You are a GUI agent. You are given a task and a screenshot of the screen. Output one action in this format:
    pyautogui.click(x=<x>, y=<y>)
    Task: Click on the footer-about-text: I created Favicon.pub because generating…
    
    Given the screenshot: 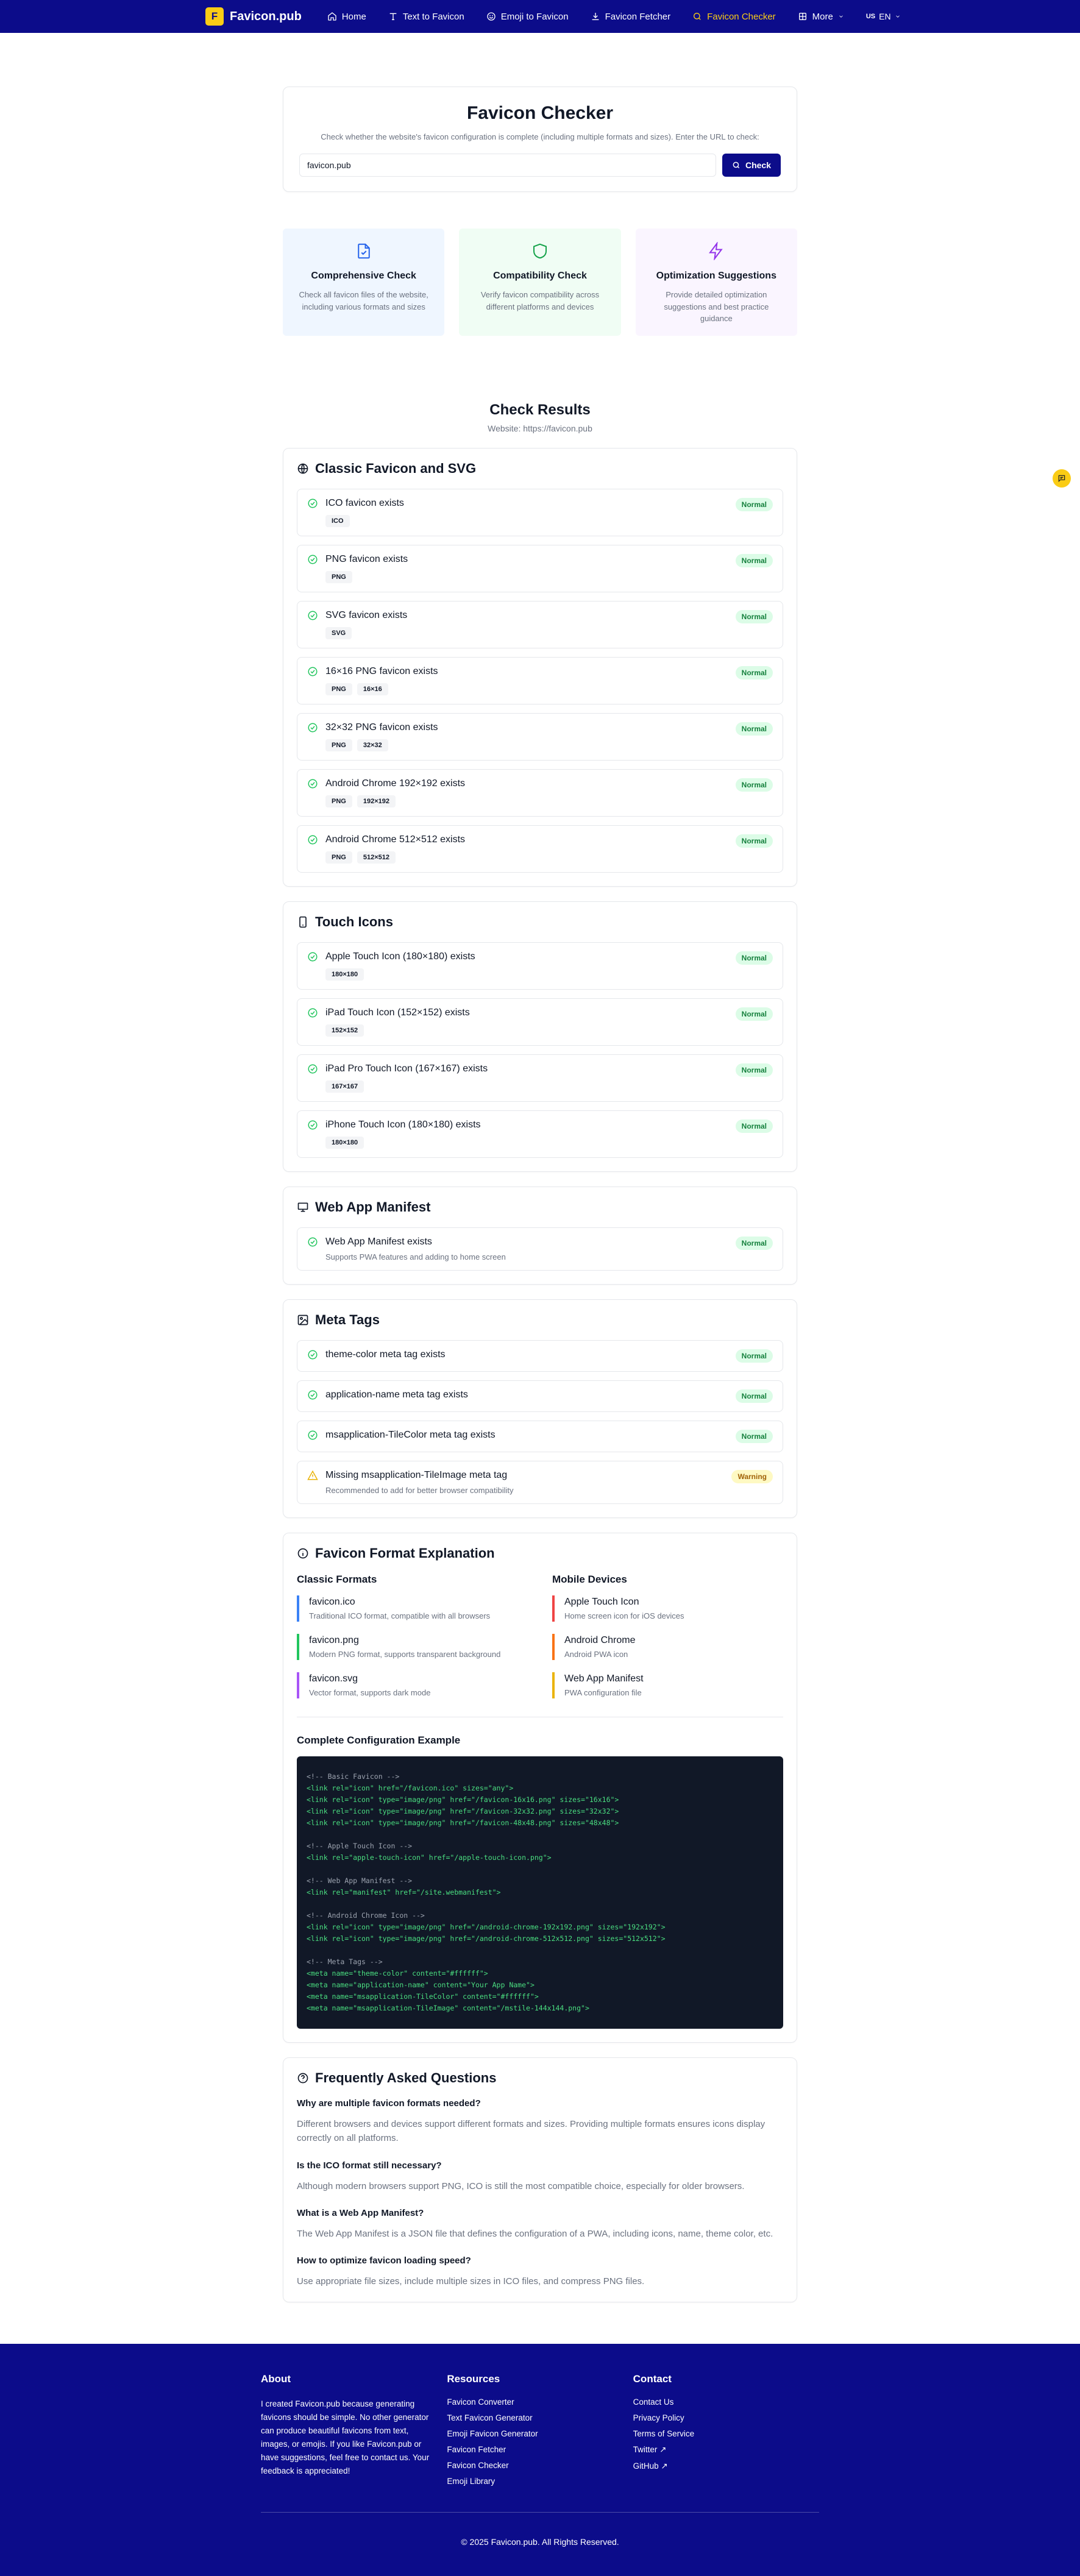 What is the action you would take?
    pyautogui.click(x=345, y=2437)
    